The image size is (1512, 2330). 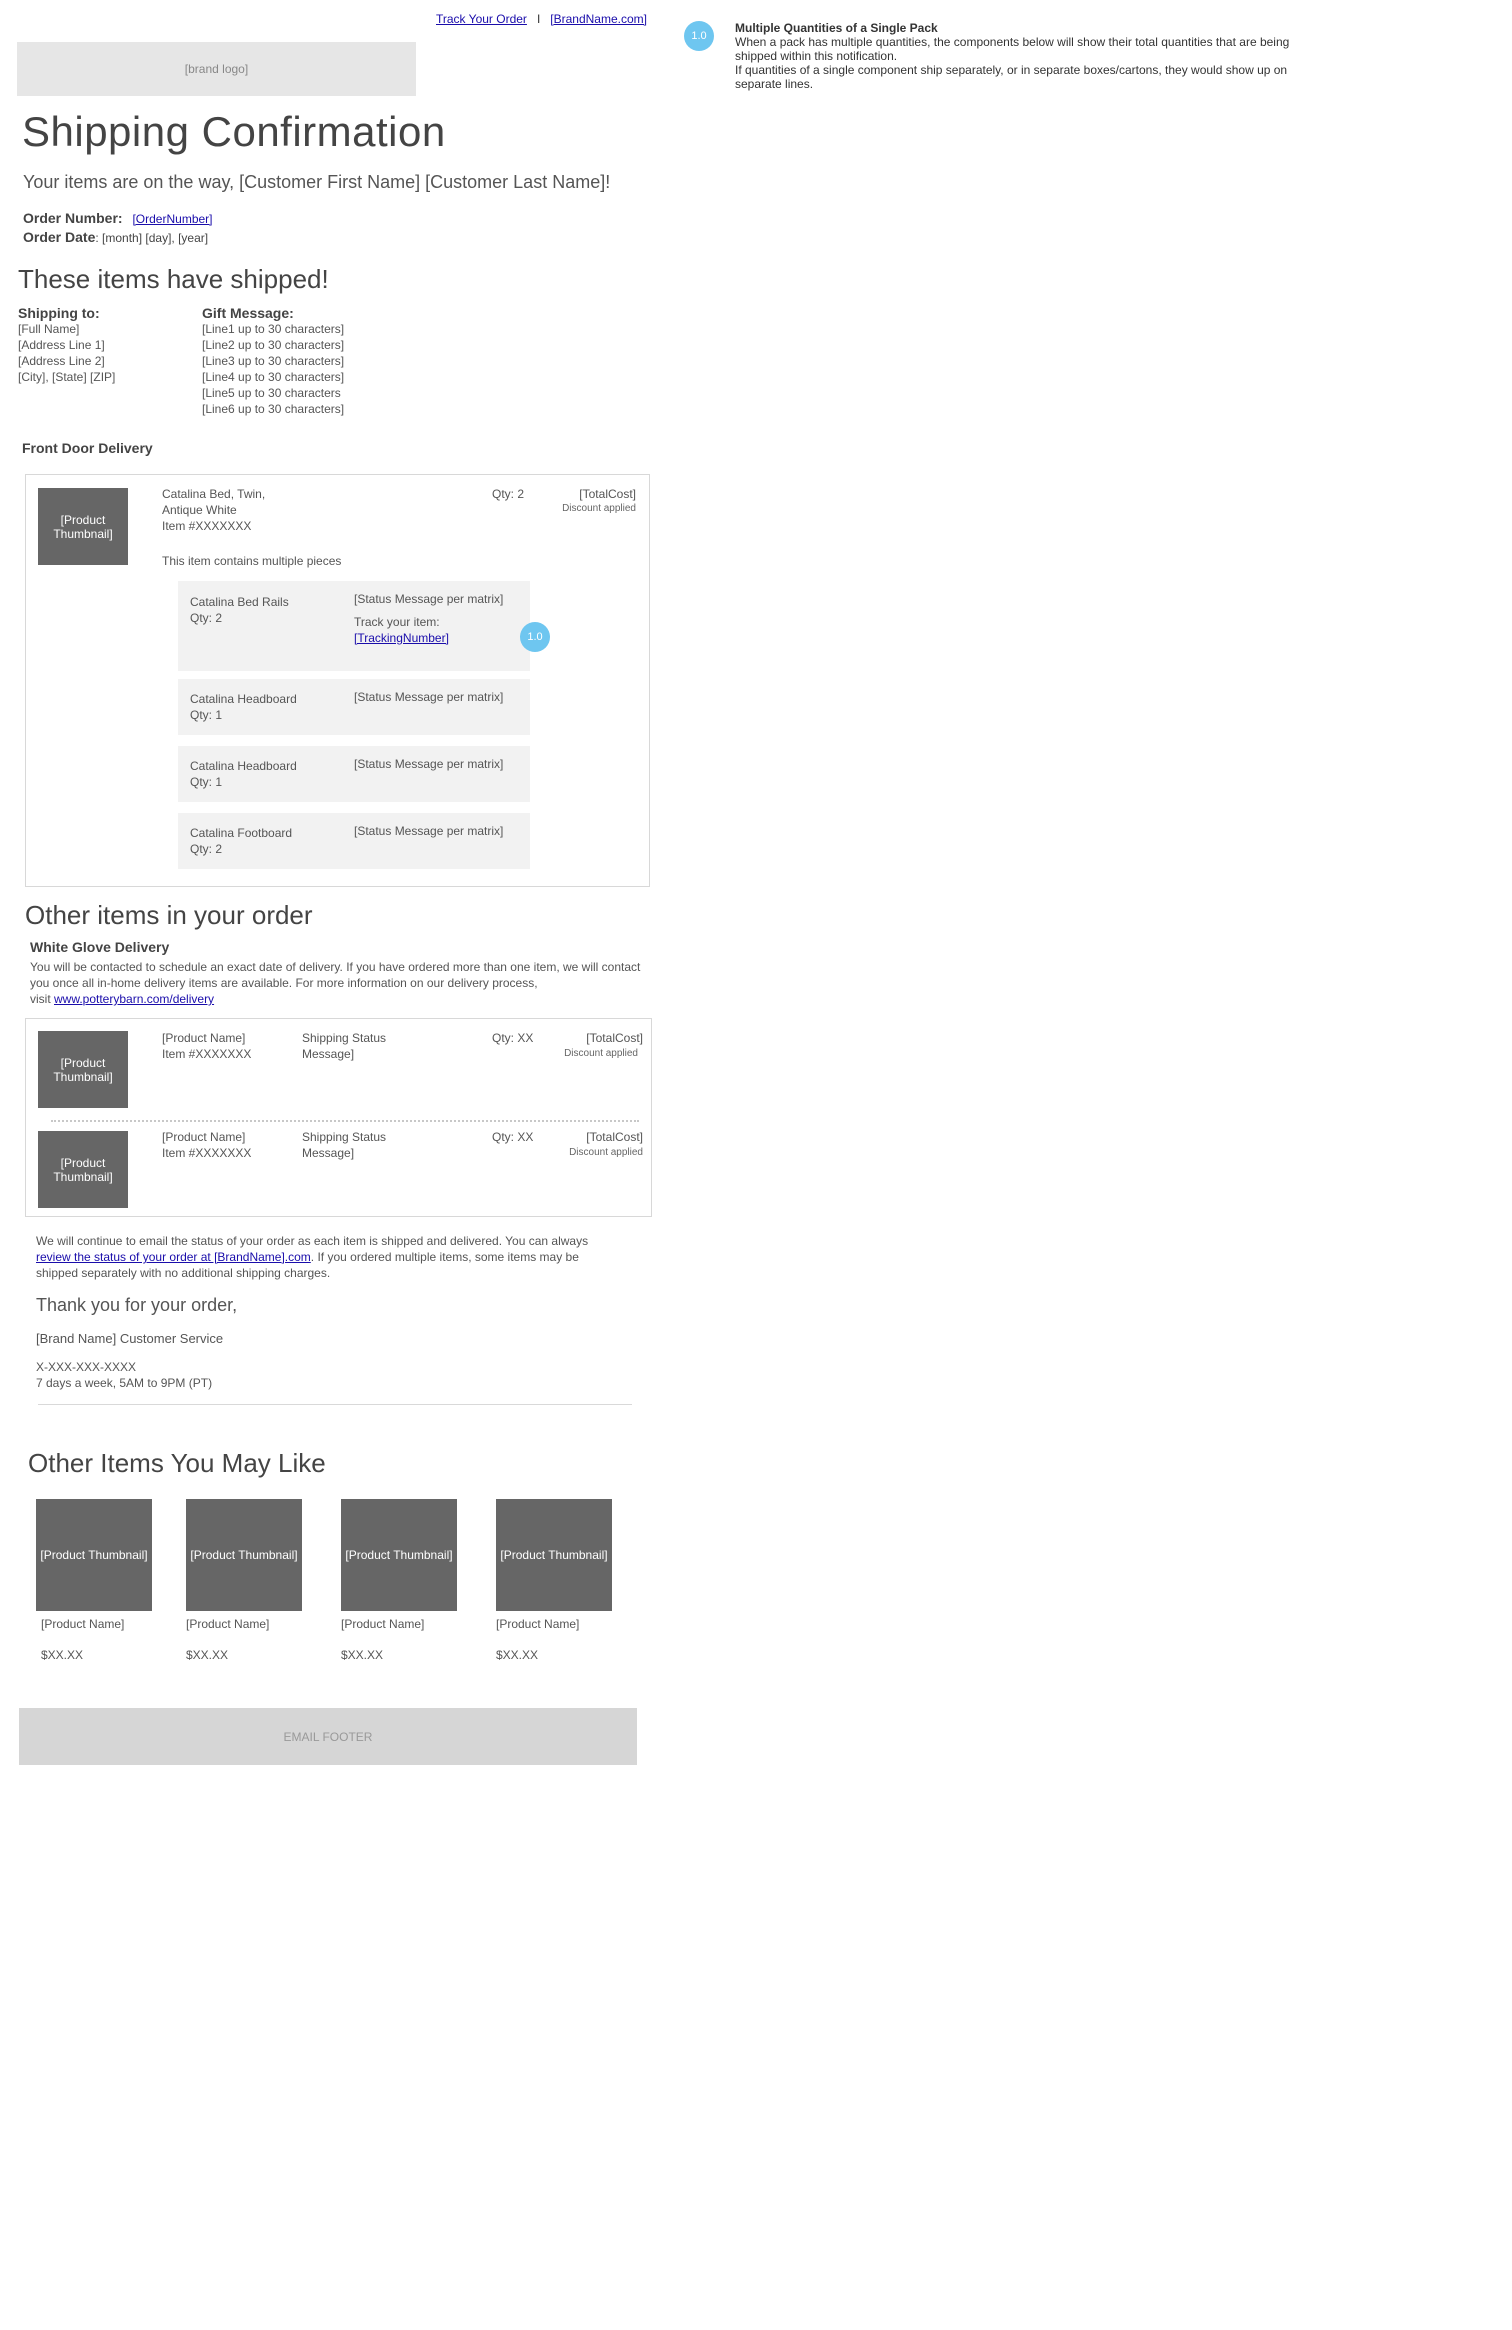 What do you see at coordinates (49, 329) in the screenshot?
I see `address-line: [Full Name]` at bounding box center [49, 329].